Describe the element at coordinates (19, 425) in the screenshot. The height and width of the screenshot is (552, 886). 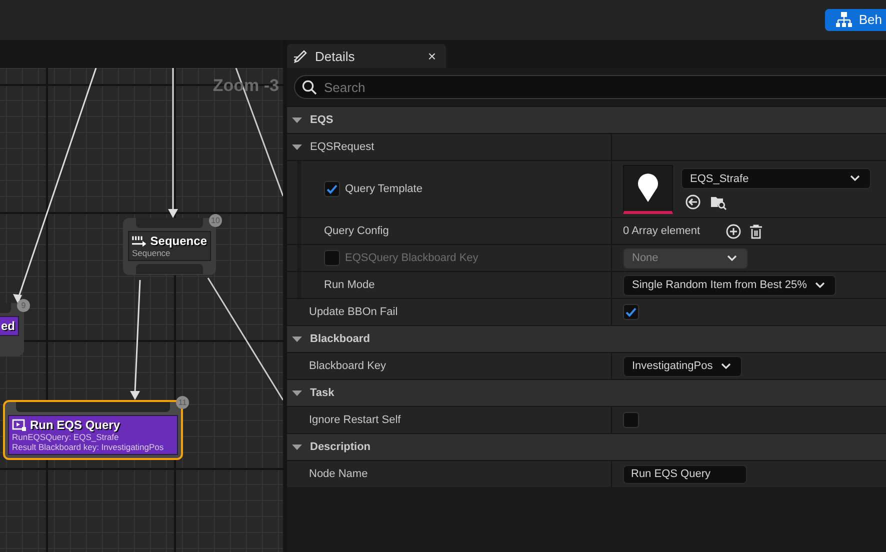
I see `task-icon` at that location.